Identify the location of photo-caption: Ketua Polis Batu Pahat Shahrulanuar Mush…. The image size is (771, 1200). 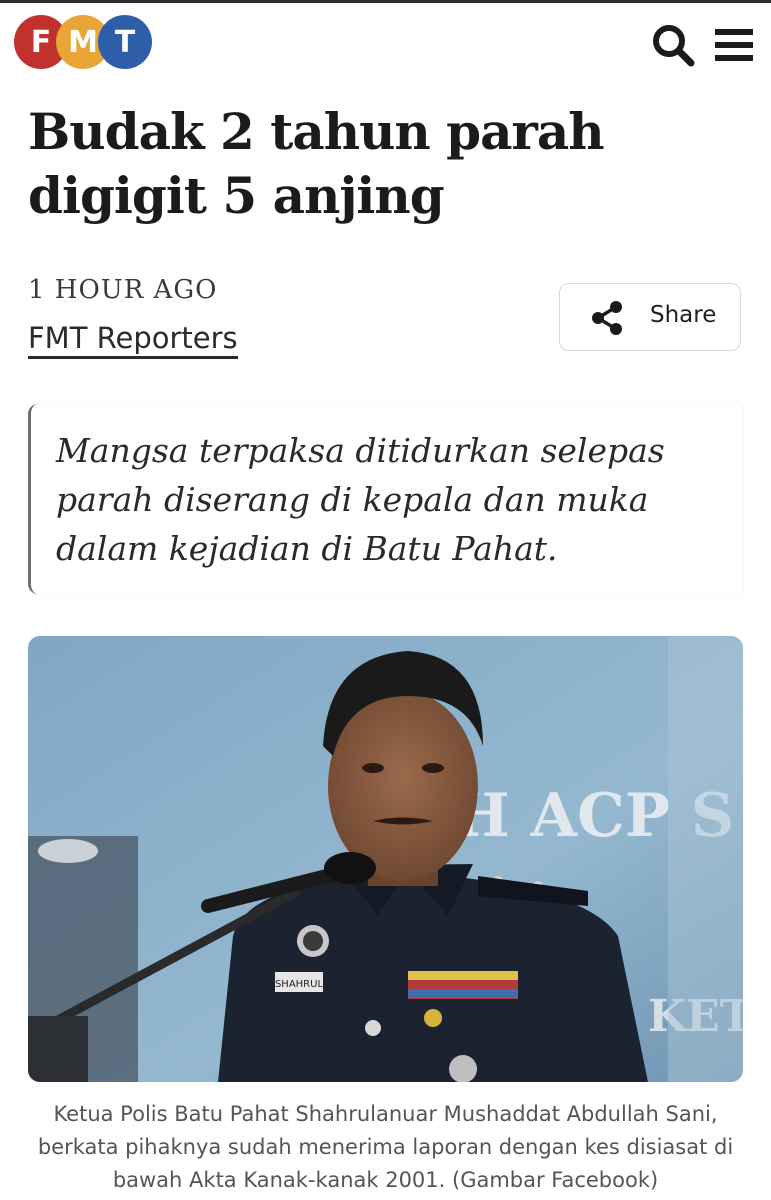
(385, 1147).